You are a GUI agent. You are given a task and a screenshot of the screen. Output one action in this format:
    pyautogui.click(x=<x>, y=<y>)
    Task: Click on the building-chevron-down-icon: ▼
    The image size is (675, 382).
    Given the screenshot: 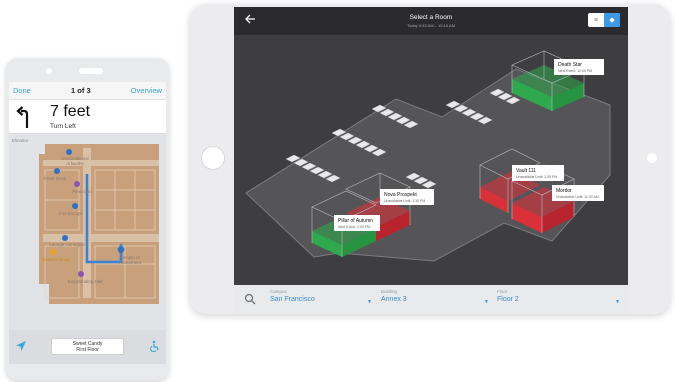 What is the action you would take?
    pyautogui.click(x=486, y=302)
    